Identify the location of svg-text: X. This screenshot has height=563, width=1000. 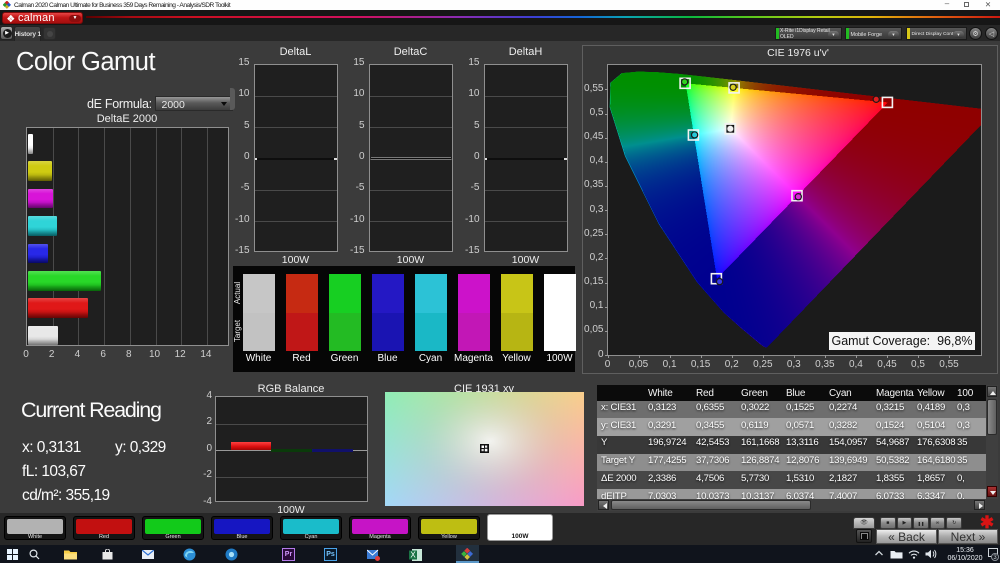
(413, 554).